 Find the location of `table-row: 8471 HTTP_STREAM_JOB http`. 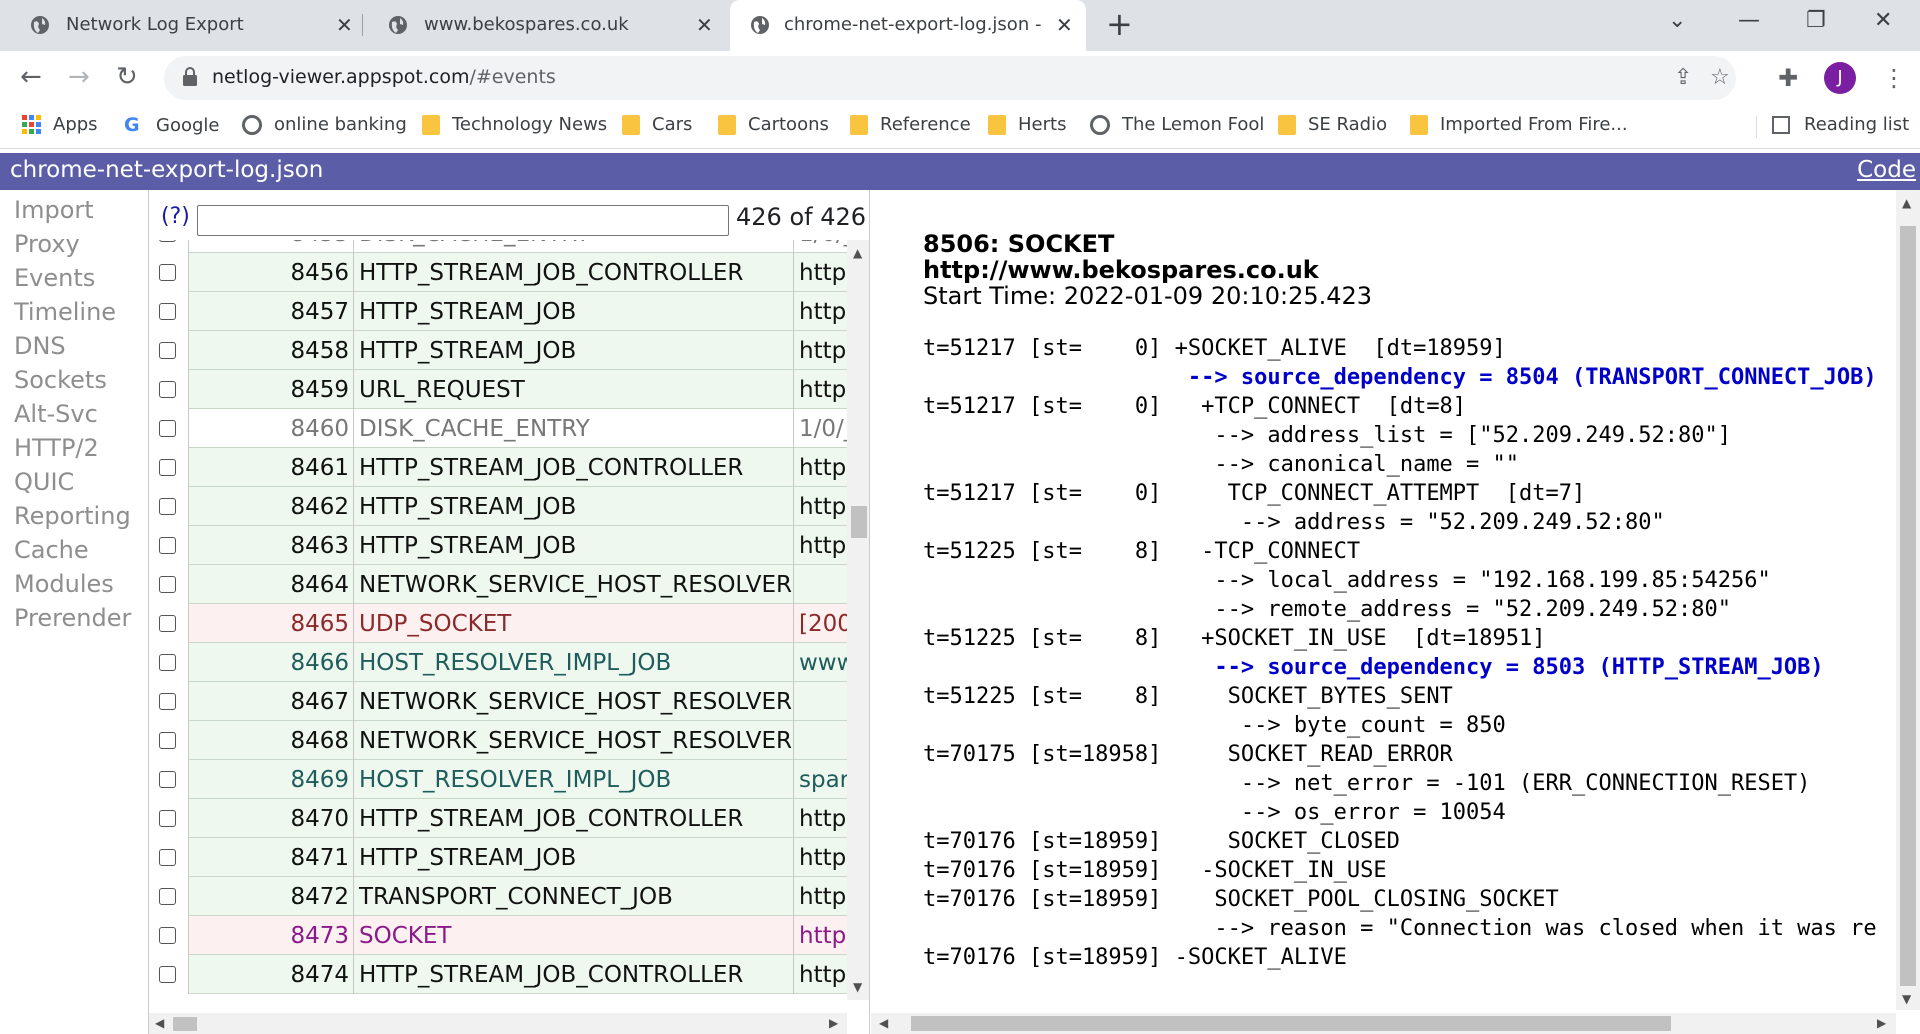

table-row: 8471 HTTP_STREAM_JOB http is located at coordinates (498, 857).